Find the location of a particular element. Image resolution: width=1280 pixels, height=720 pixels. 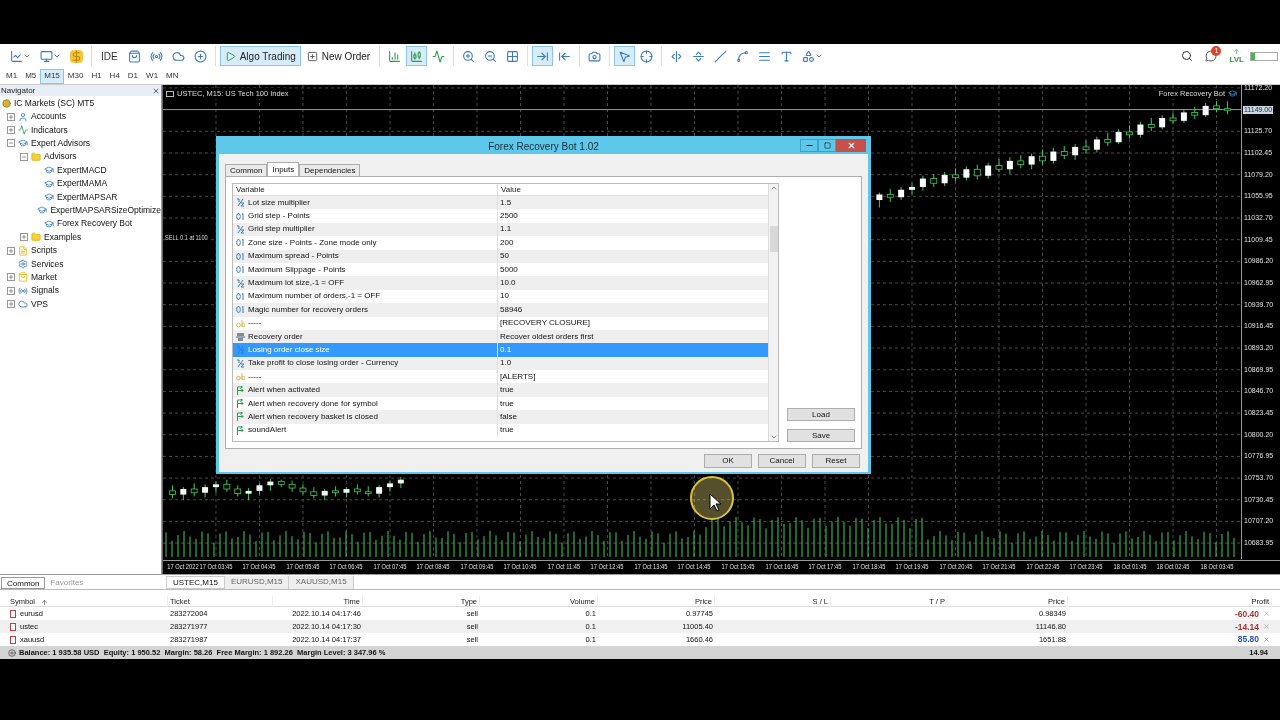

timeframe-button: D1 is located at coordinates (133, 76).